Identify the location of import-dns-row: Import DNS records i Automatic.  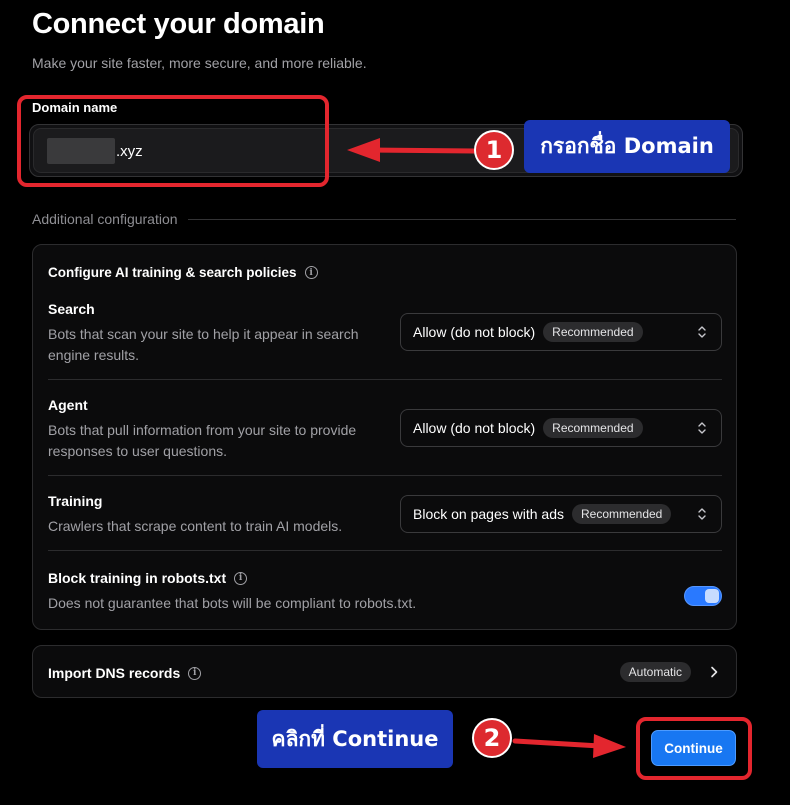
(384, 671).